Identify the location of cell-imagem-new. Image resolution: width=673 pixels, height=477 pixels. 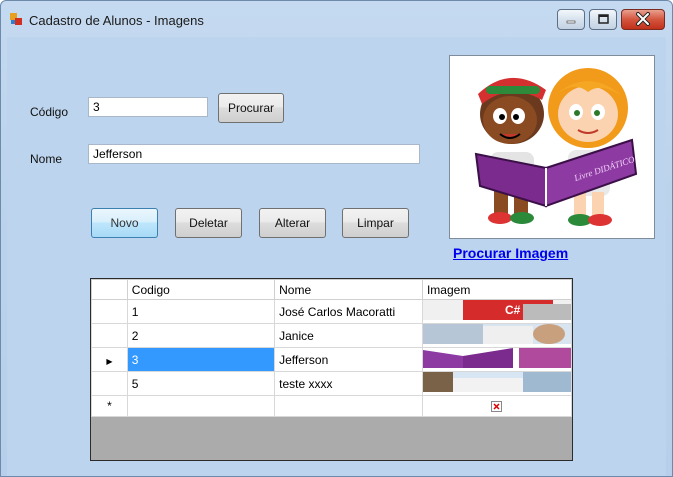
(496, 406).